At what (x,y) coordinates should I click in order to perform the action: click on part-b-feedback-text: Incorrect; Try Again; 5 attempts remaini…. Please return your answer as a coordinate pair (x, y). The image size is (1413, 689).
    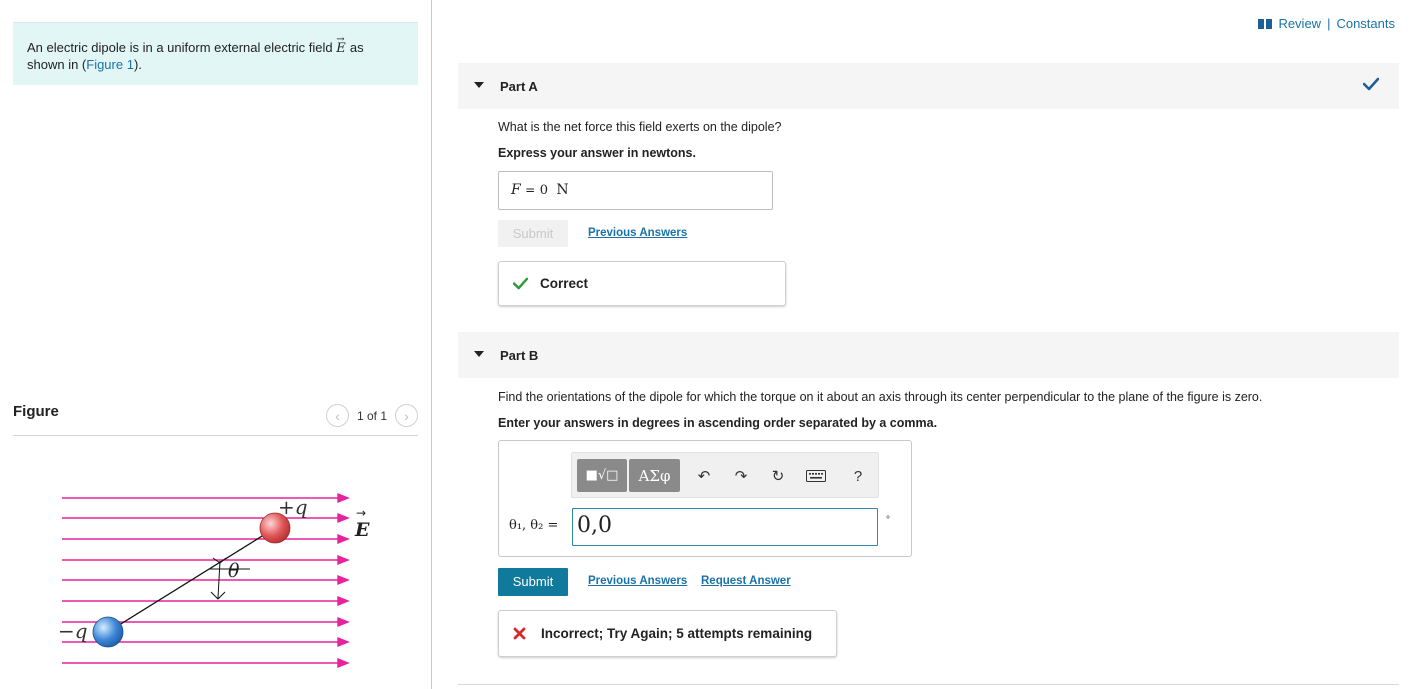
    Looking at the image, I should click on (677, 633).